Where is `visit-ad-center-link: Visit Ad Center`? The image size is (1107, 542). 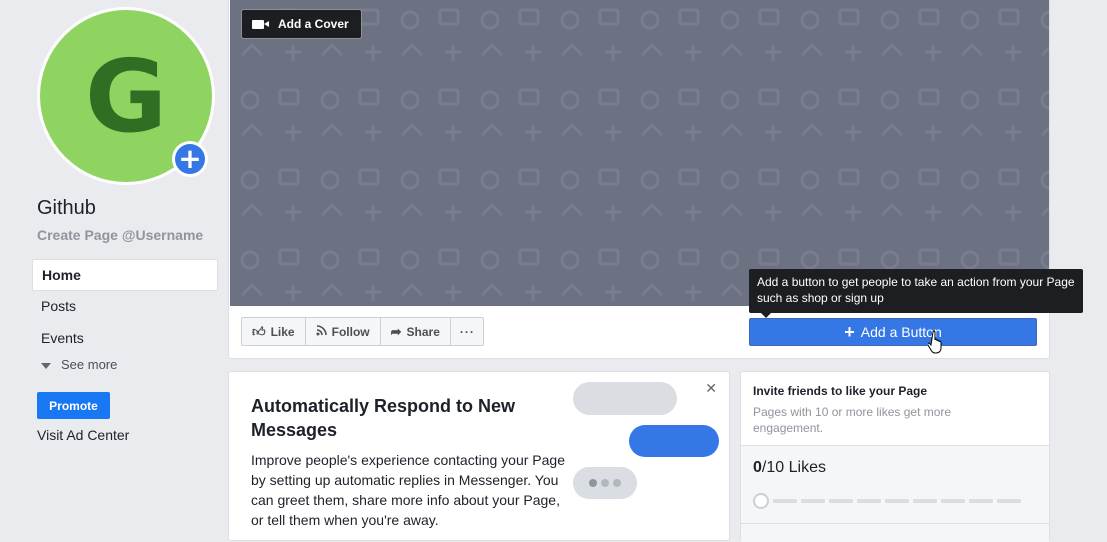 visit-ad-center-link: Visit Ad Center is located at coordinates (83, 435).